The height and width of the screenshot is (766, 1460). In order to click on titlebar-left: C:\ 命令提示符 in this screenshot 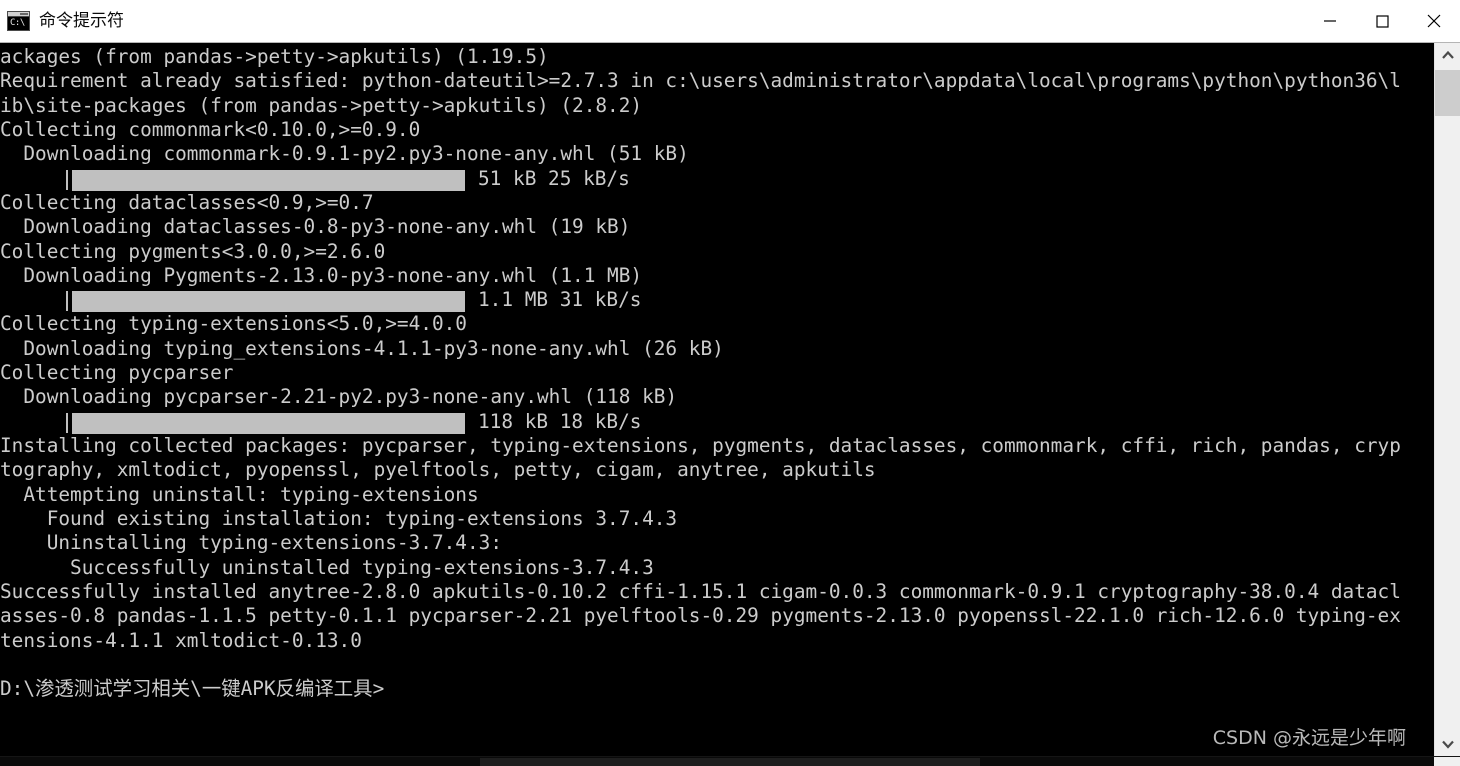, I will do `click(652, 21)`.